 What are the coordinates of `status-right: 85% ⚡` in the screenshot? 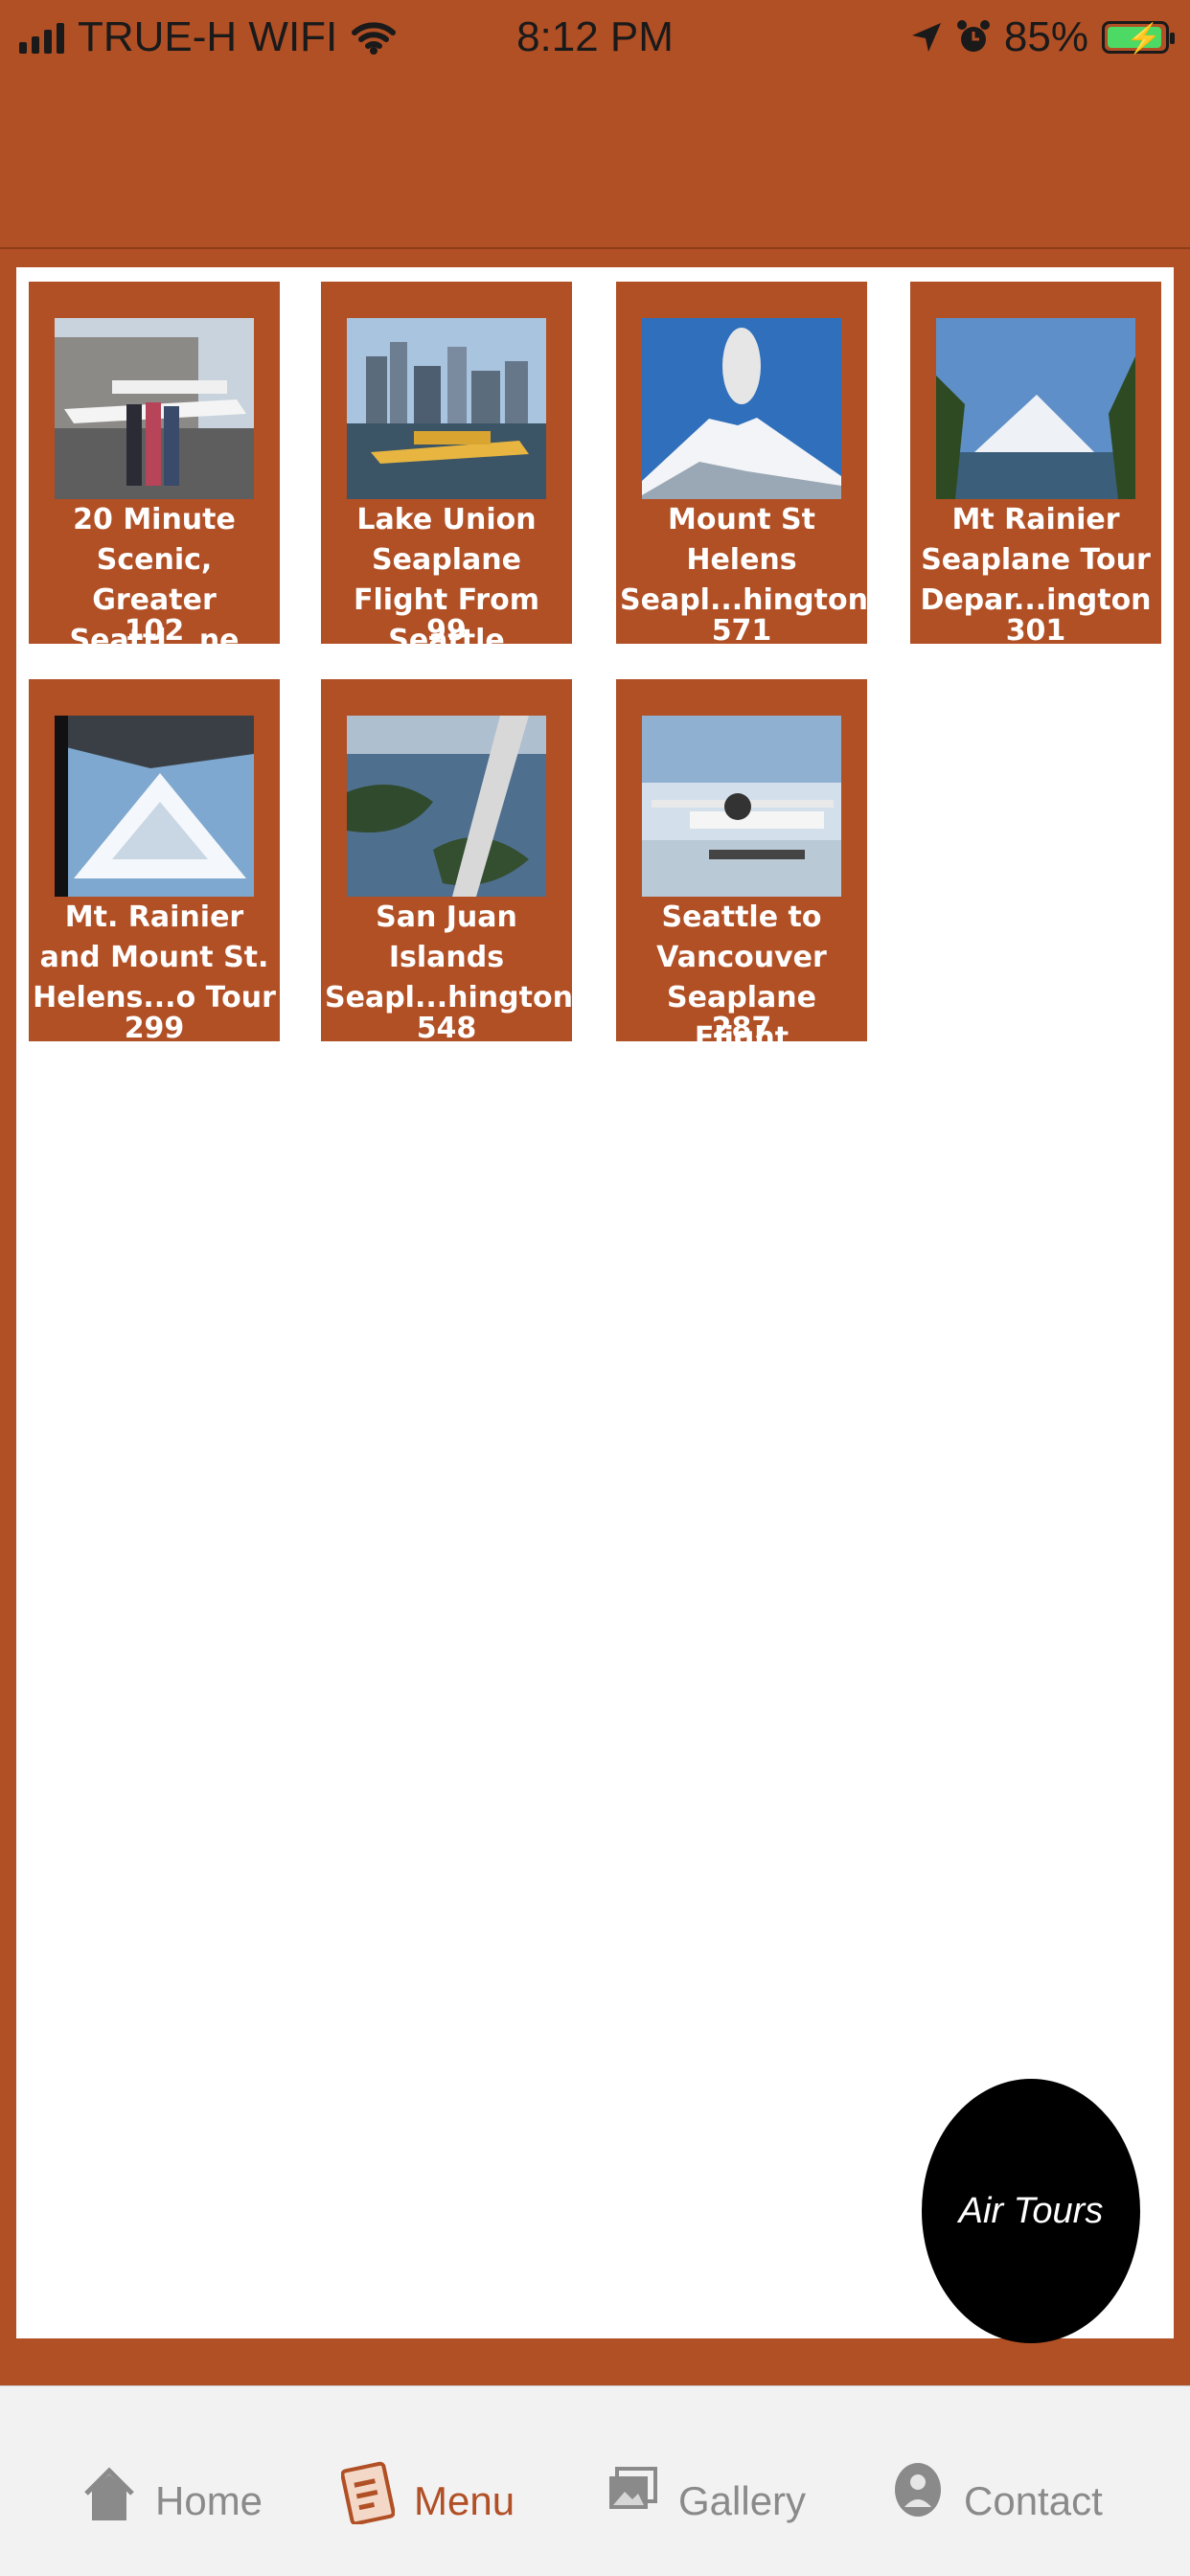 It's located at (1042, 37).